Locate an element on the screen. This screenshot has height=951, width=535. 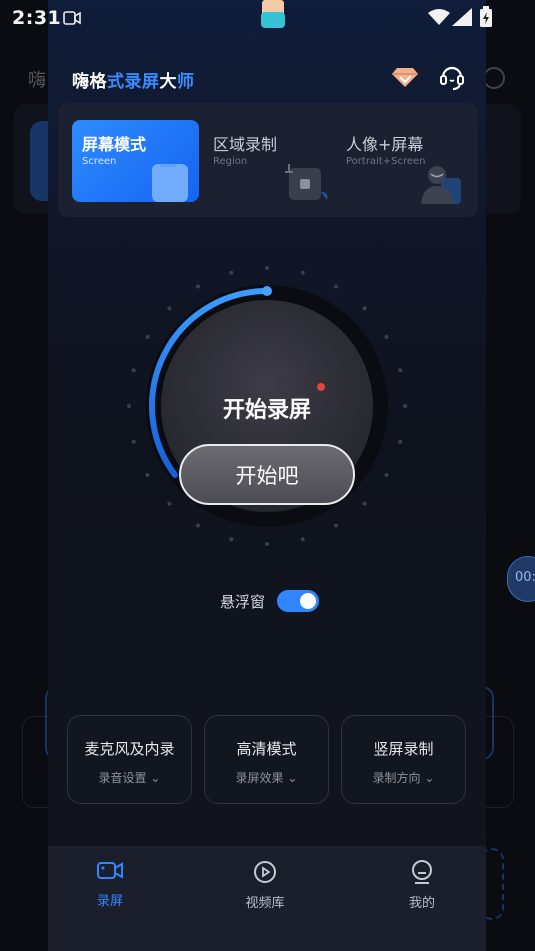
floating-window-toggle is located at coordinates (298, 601).